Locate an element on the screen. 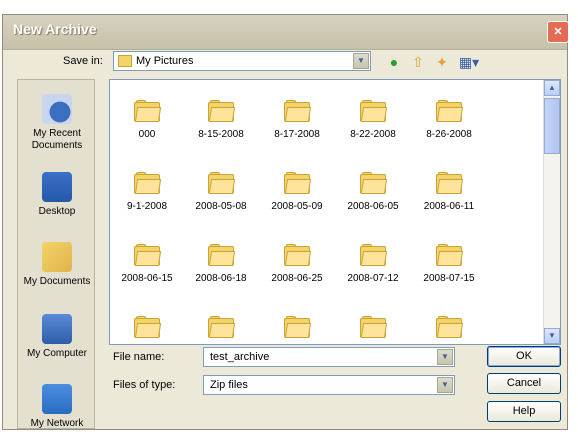 This screenshot has width=578, height=434. folder-label: 000 is located at coordinates (147, 134).